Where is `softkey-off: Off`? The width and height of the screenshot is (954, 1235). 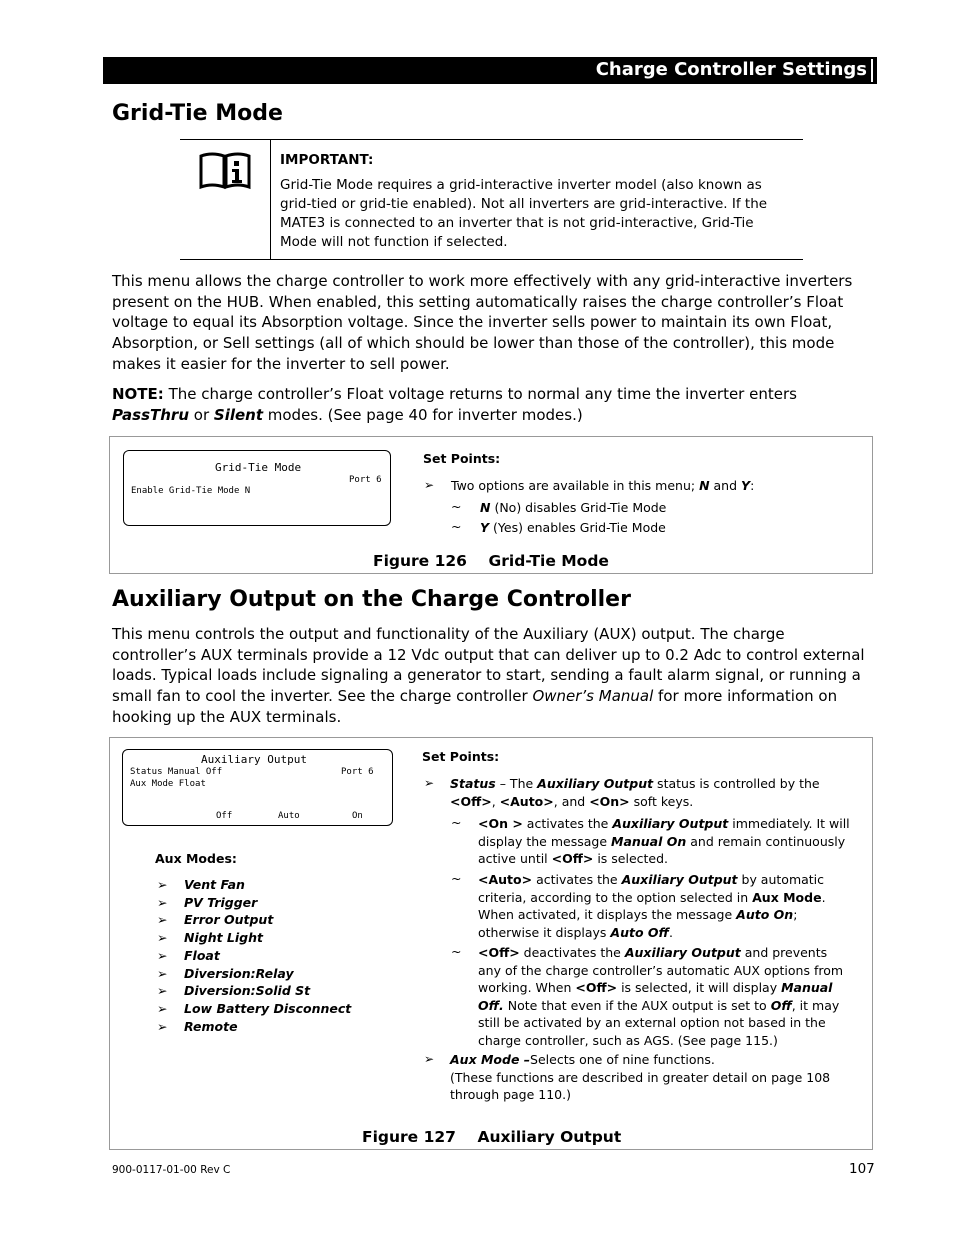
softkey-off: Off is located at coordinates (224, 816).